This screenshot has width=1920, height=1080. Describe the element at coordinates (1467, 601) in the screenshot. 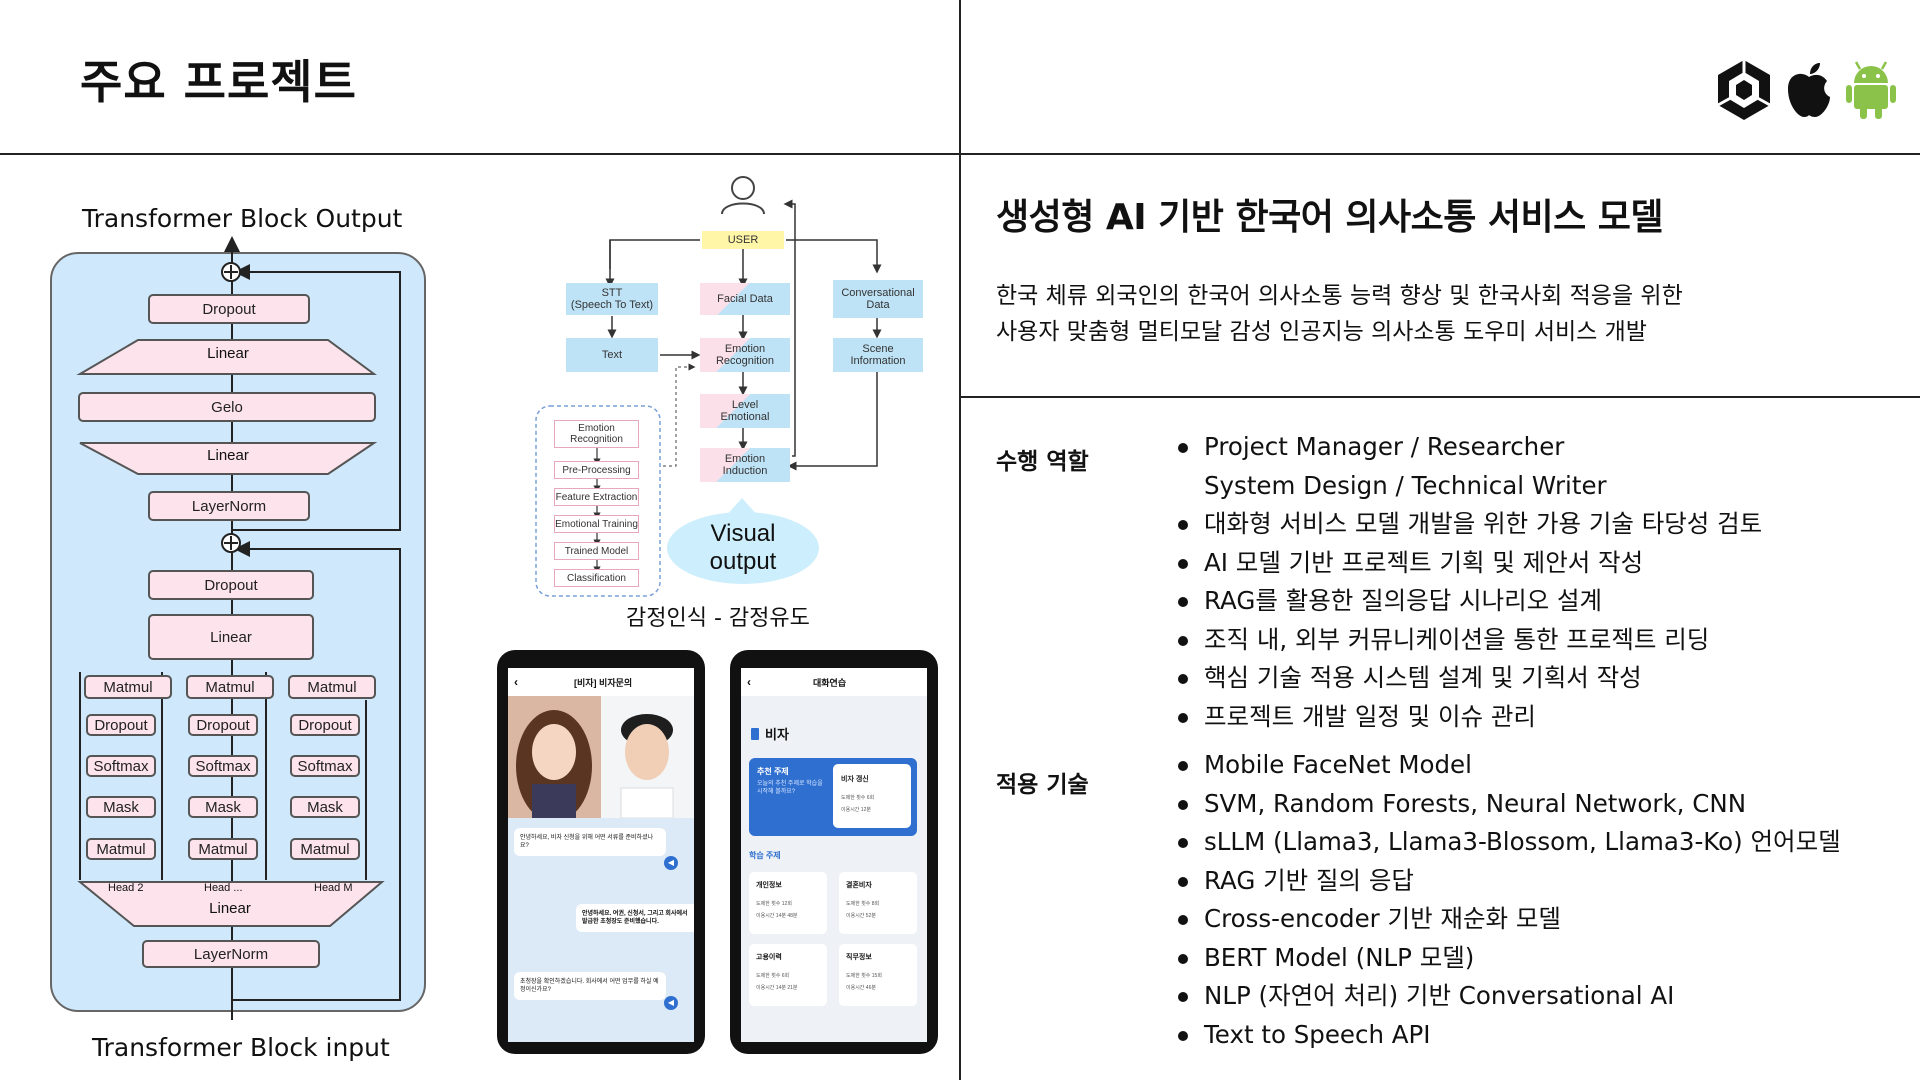

I see `list-item: RAG를 활용한 질의응답 시나리오 설계` at that location.